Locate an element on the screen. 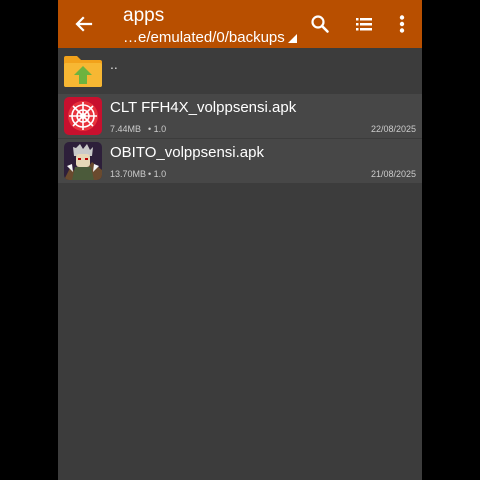 This screenshot has height=480, width=480. parent-directory-row: .. is located at coordinates (240, 70).